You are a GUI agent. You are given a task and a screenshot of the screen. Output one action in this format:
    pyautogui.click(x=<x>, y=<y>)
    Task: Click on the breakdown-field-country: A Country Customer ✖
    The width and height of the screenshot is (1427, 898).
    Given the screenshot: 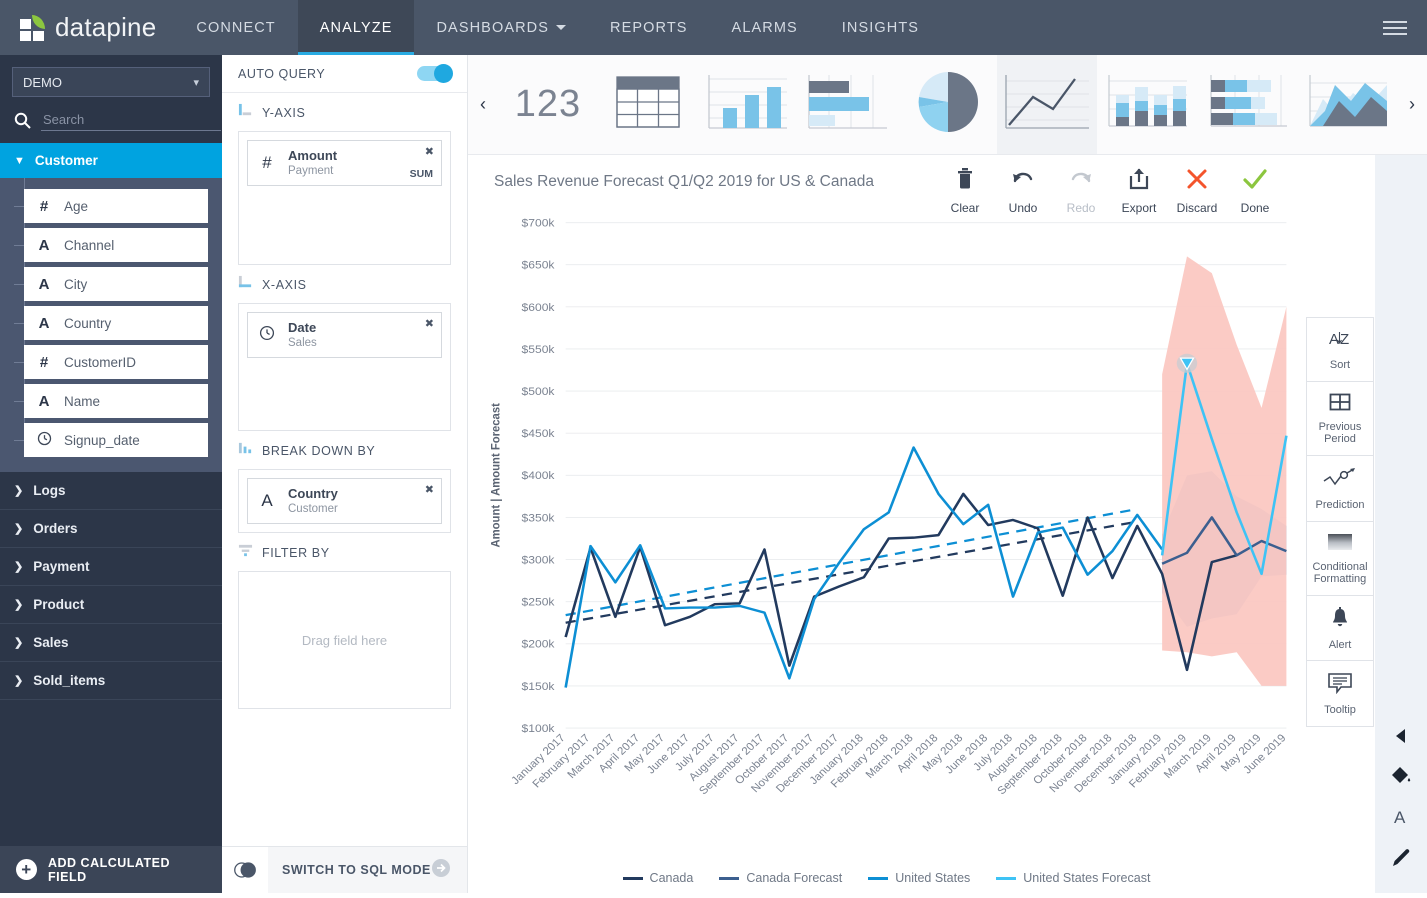 What is the action you would take?
    pyautogui.click(x=344, y=501)
    